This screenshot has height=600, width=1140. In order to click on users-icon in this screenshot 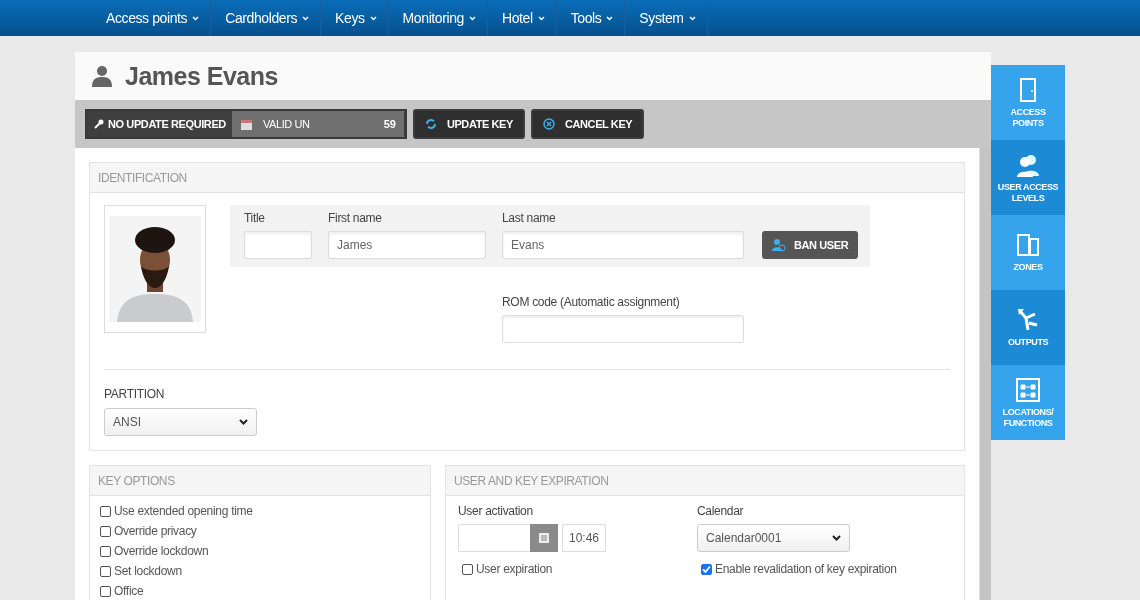, I will do `click(1028, 165)`.